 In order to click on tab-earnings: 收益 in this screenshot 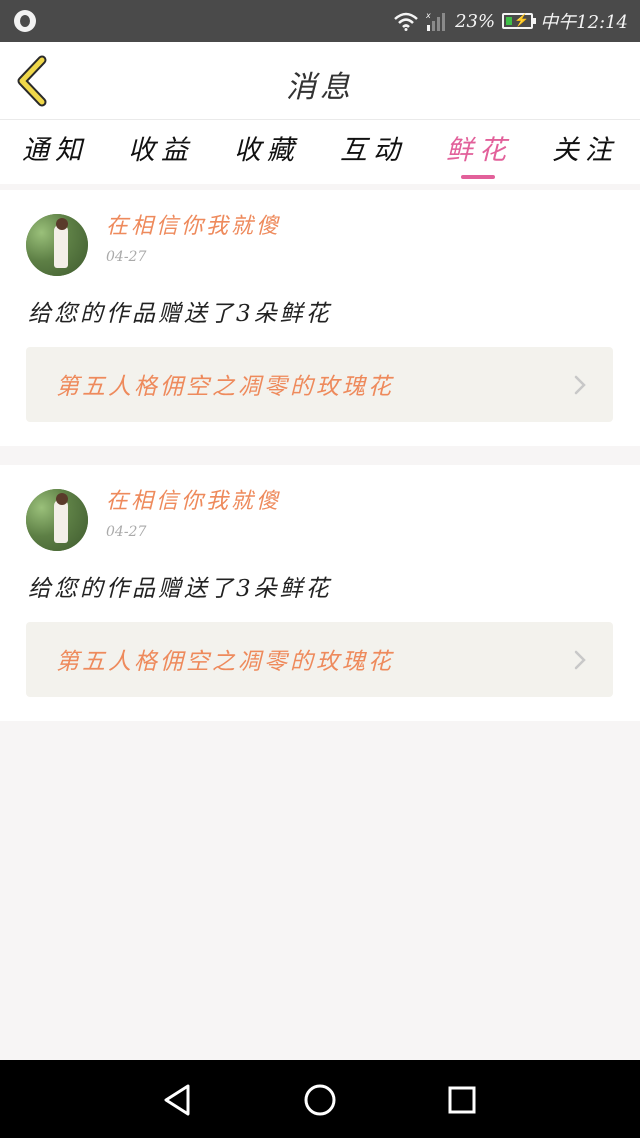, I will do `click(161, 147)`.